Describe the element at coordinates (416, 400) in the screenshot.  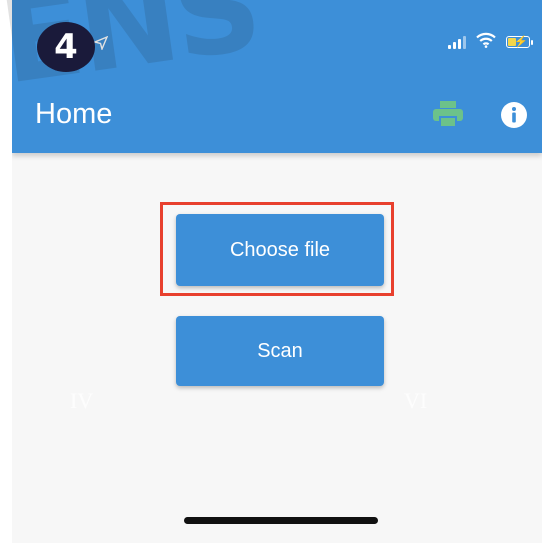
I see `faint-label-right: VI` at that location.